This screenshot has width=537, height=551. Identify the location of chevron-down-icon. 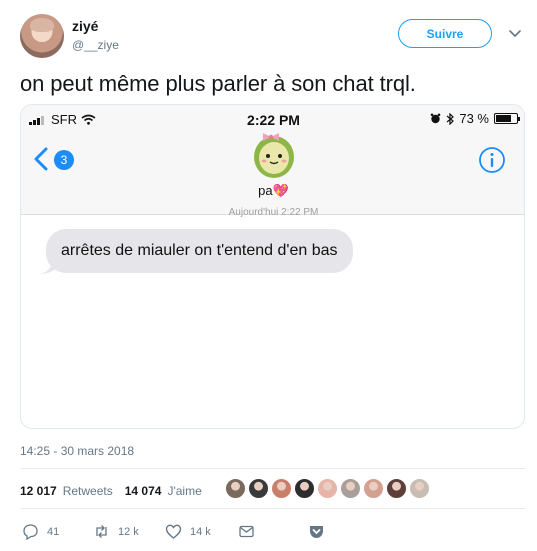
(515, 34).